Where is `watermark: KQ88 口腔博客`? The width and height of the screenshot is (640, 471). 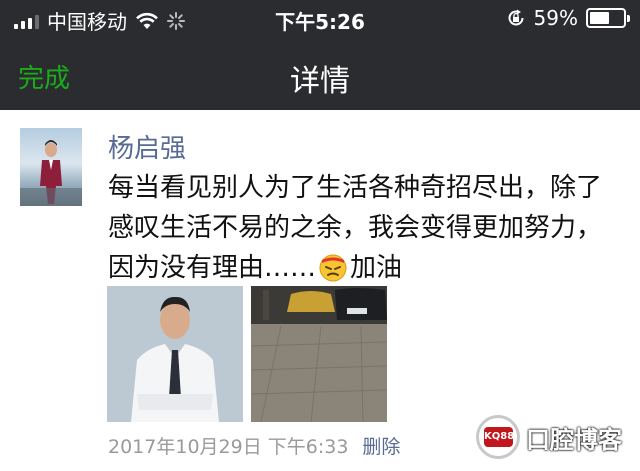
watermark: KQ88 口腔博客 is located at coordinates (549, 437).